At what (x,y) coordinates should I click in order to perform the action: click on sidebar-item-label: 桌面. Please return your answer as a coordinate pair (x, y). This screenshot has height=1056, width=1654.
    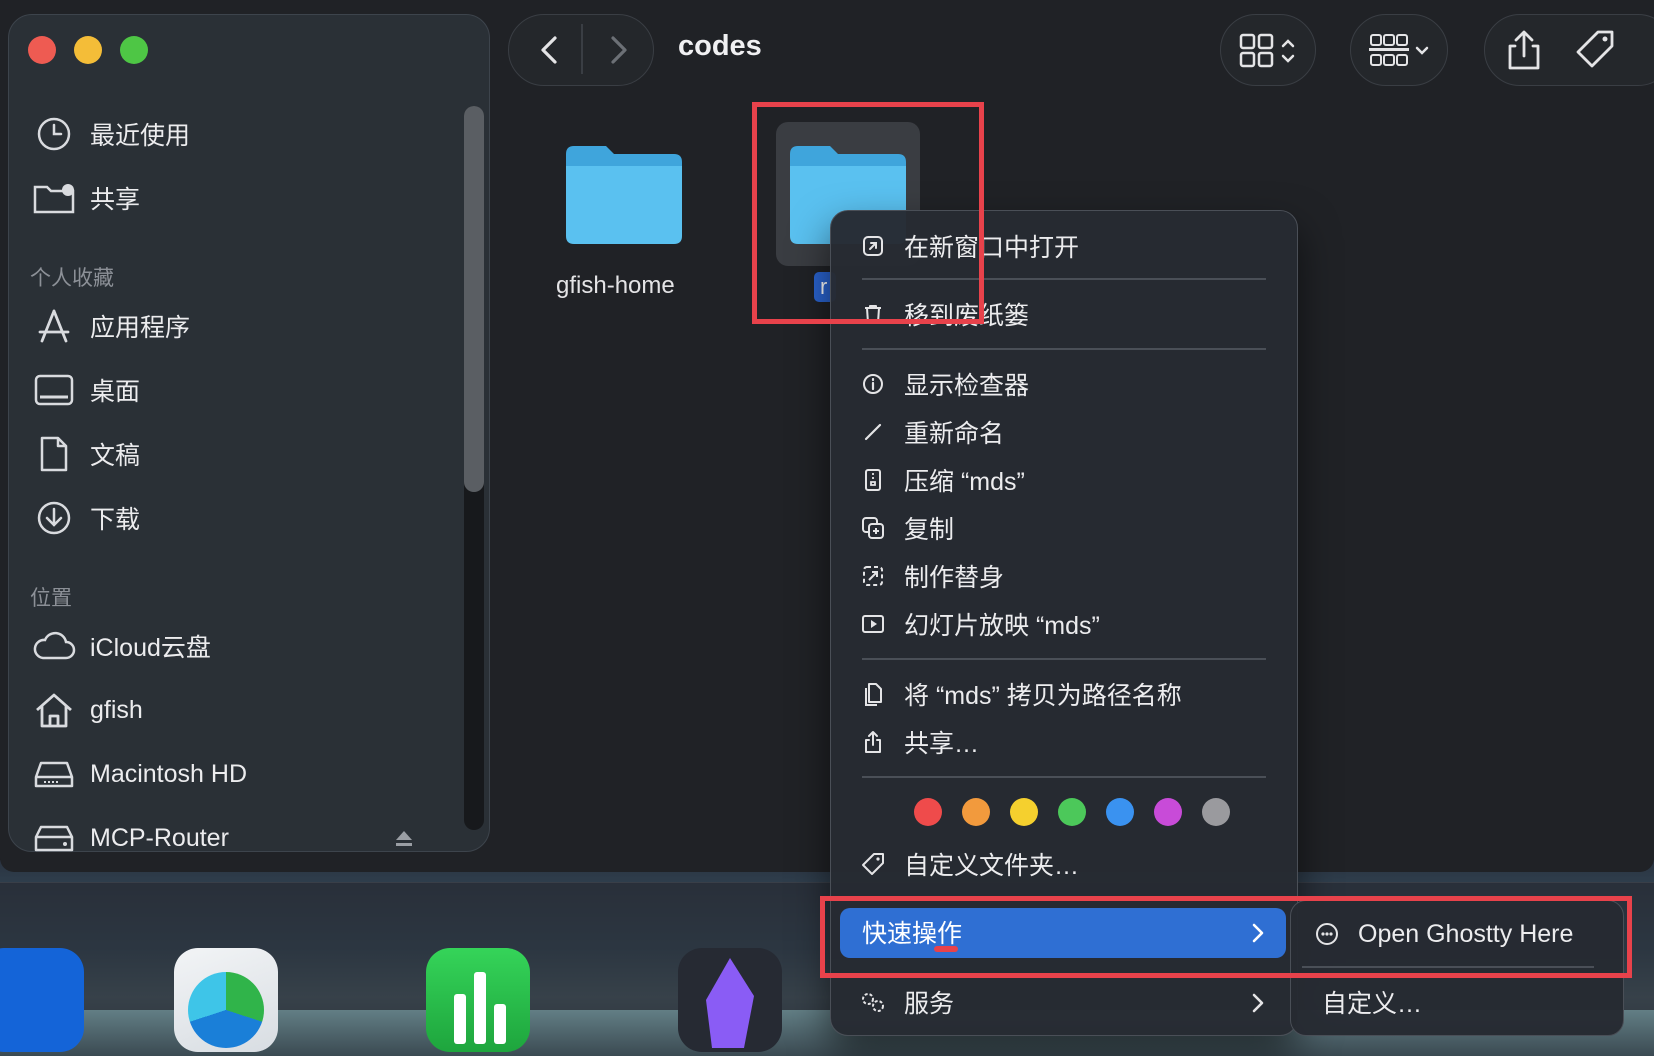
    Looking at the image, I should click on (115, 392).